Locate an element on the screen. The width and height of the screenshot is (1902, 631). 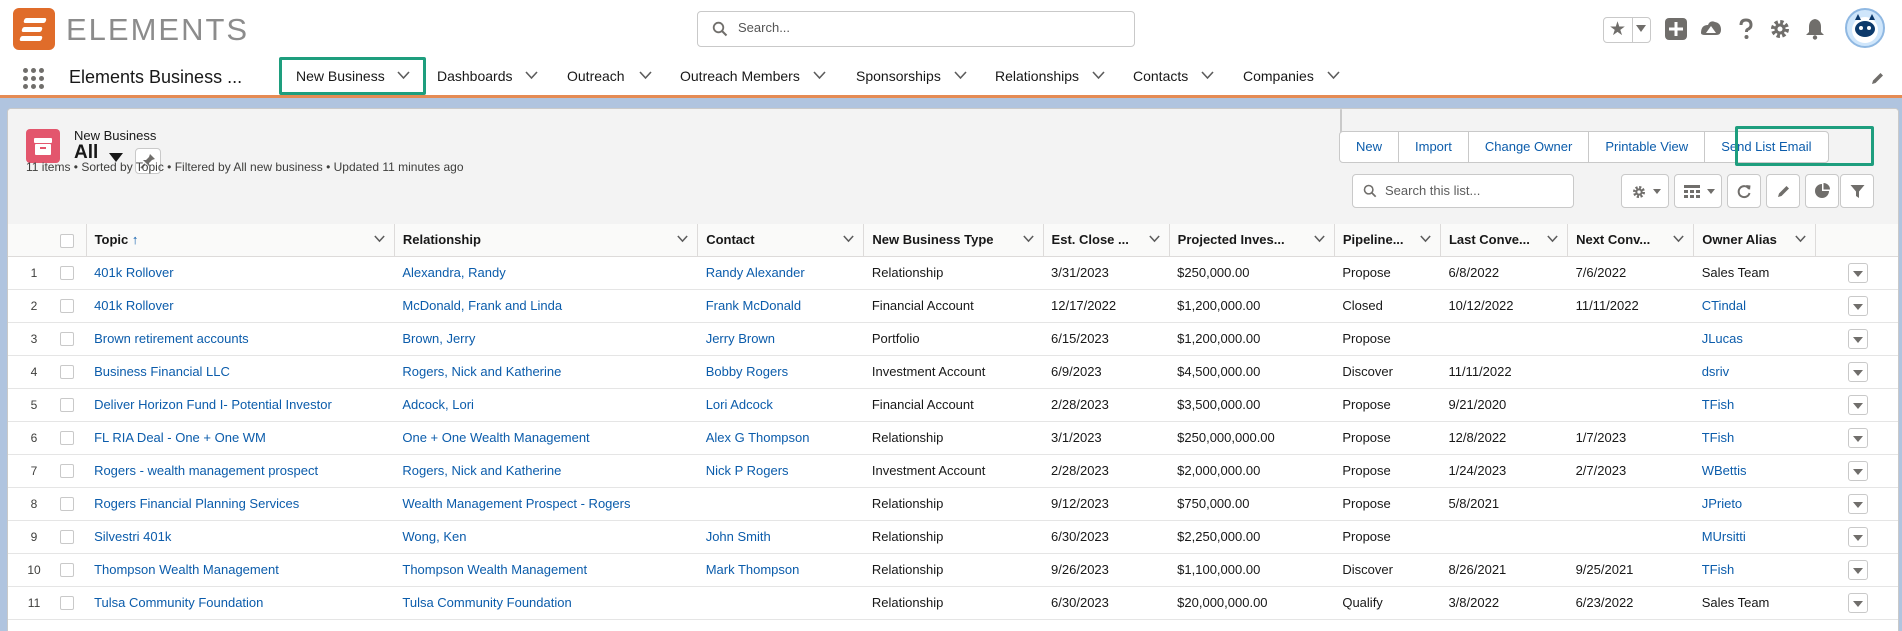
owner-cell-text: TFish is located at coordinates (1718, 569).